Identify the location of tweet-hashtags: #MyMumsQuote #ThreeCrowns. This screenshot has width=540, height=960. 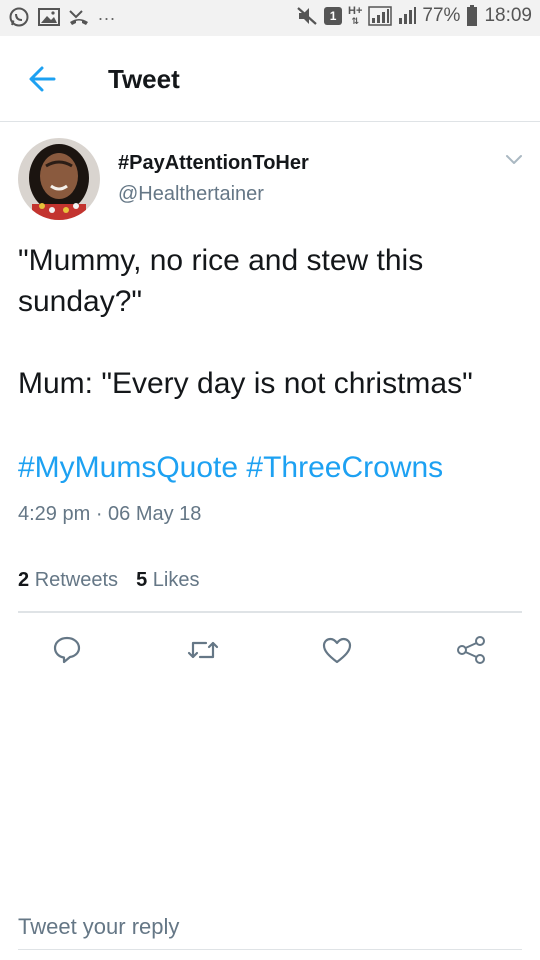
(230, 468).